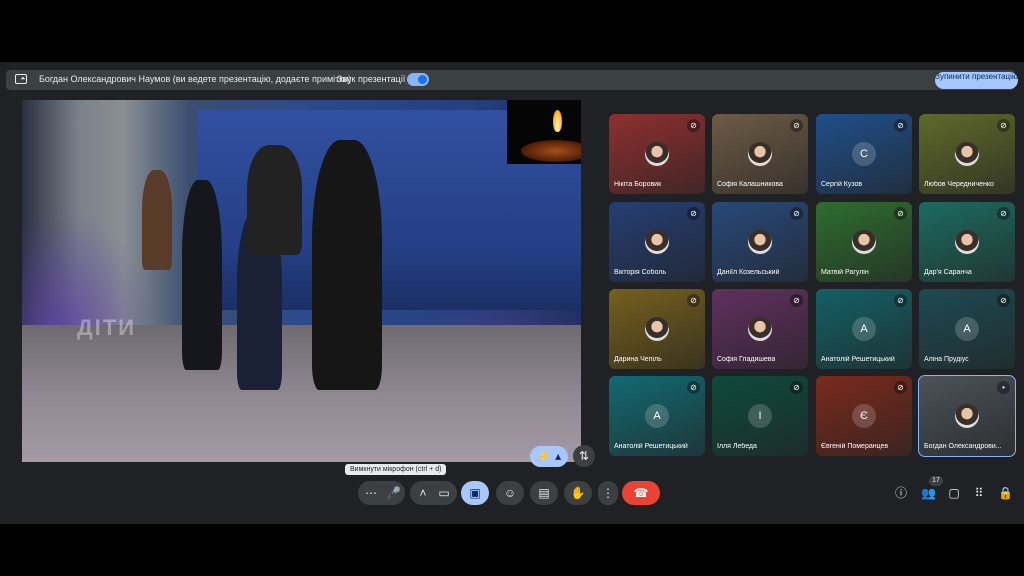  I want to click on participant-name: Дар'я Саранча, so click(948, 272).